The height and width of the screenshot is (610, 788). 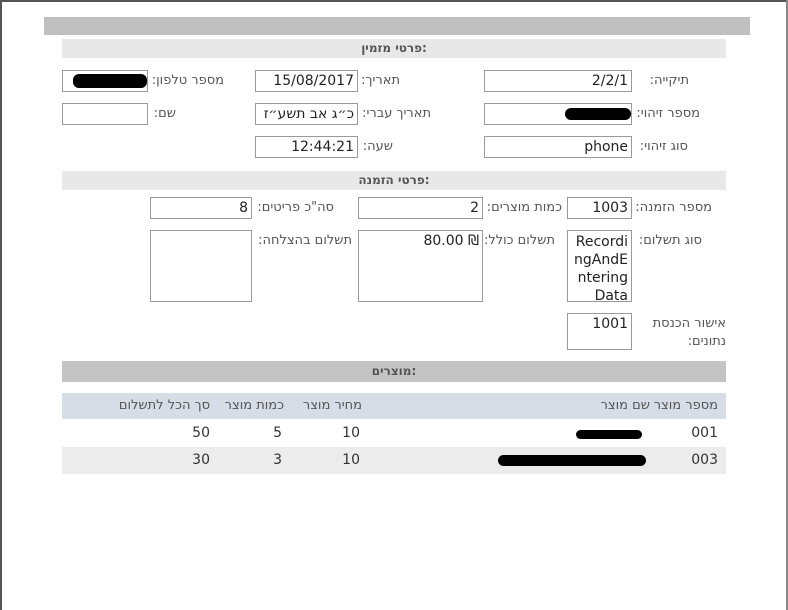 What do you see at coordinates (394, 433) in the screenshot?
I see `table-row: 001 10 5 50` at bounding box center [394, 433].